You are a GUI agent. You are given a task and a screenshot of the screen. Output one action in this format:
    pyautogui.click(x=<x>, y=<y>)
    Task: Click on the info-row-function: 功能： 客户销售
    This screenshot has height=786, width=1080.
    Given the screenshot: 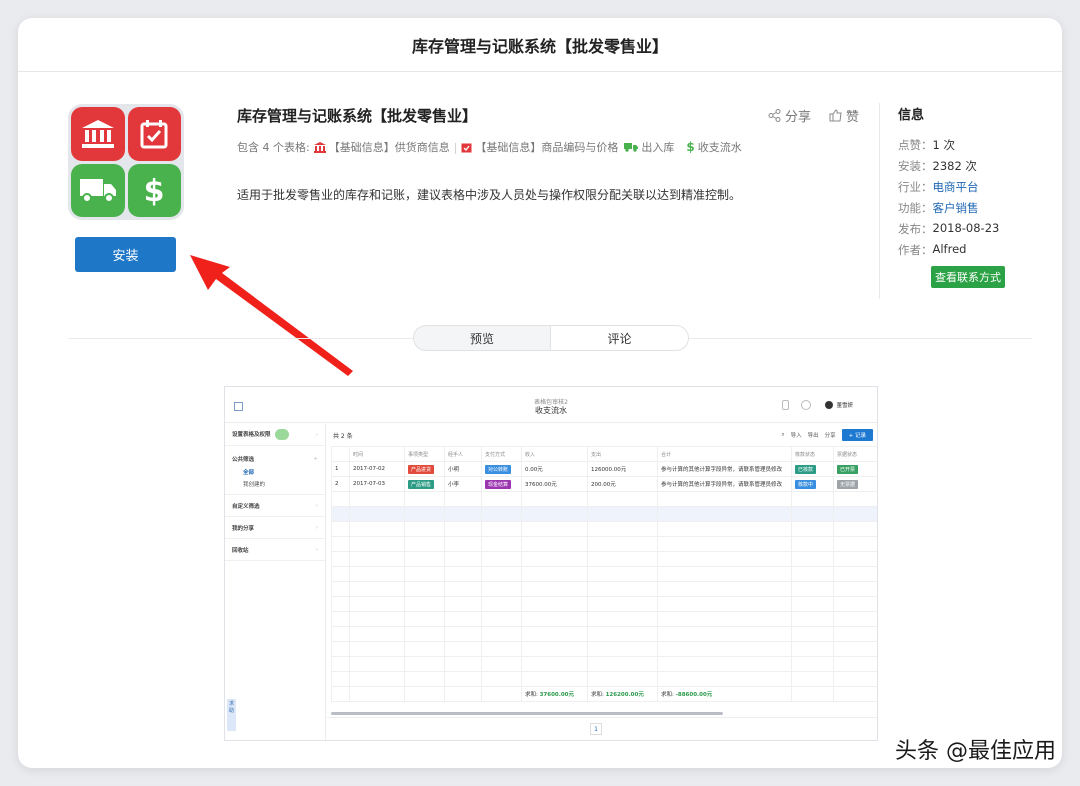 What is the action you would take?
    pyautogui.click(x=951, y=210)
    